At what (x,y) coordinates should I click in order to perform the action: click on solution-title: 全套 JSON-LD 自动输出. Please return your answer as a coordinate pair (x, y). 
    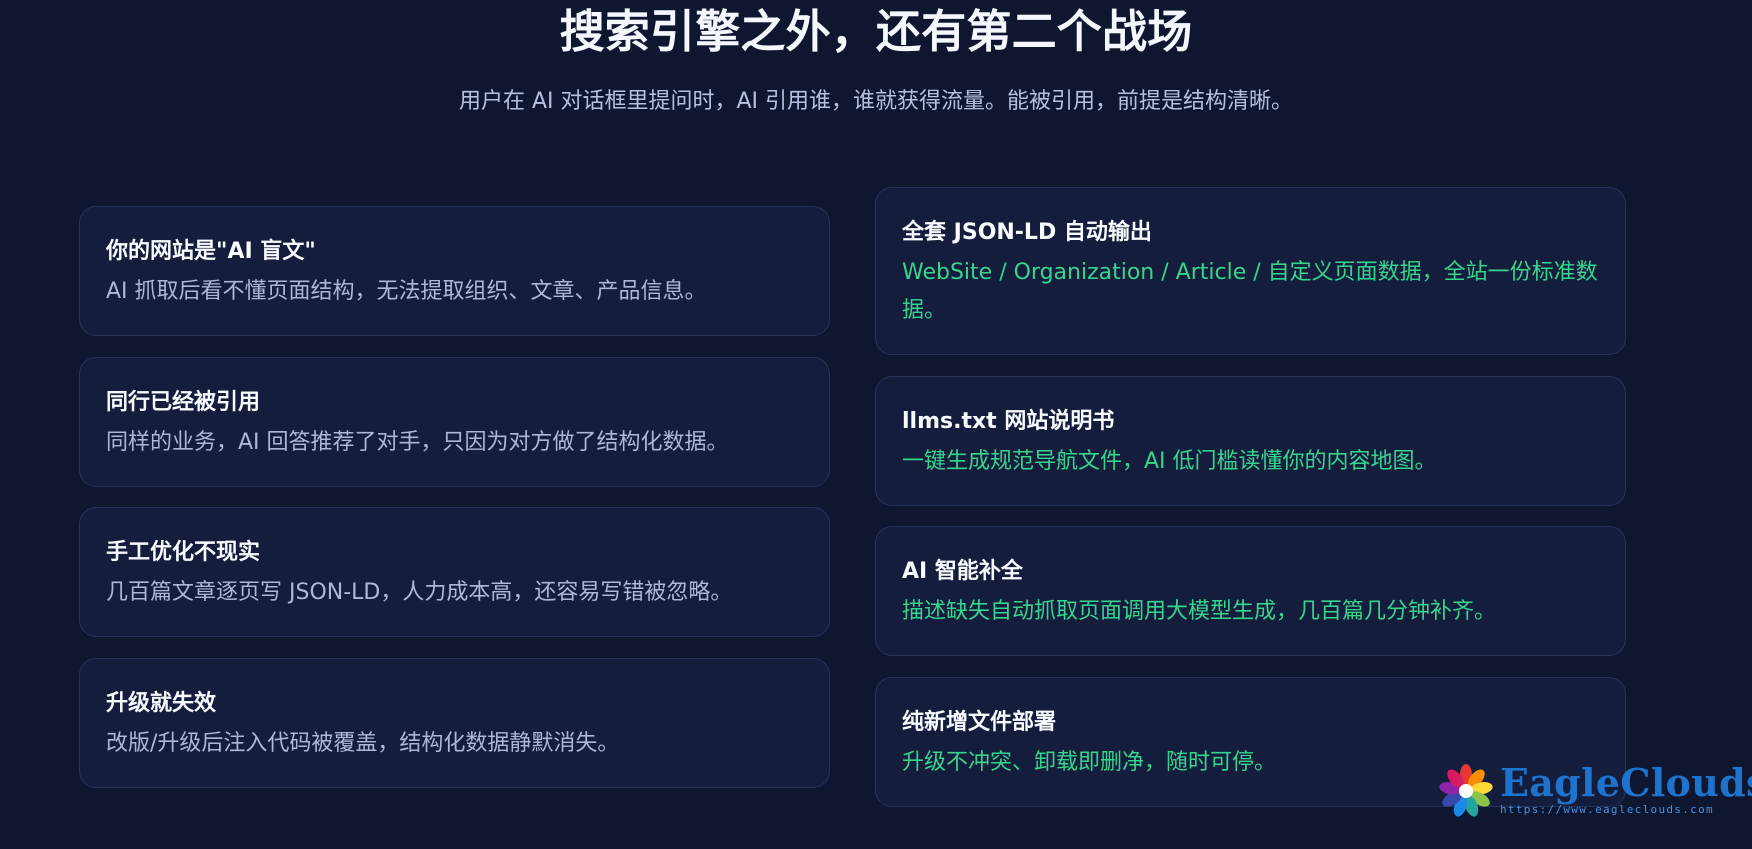
    Looking at the image, I should click on (1027, 232).